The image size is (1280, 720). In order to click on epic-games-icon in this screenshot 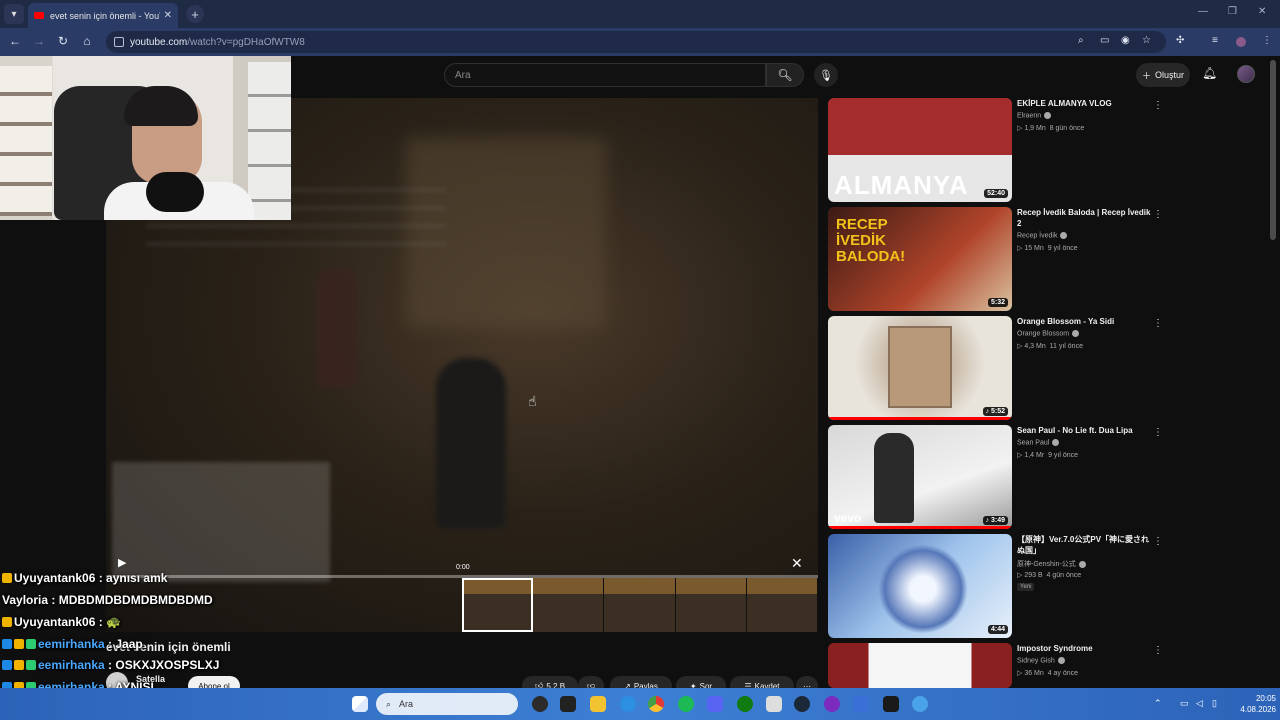, I will do `click(891, 704)`.